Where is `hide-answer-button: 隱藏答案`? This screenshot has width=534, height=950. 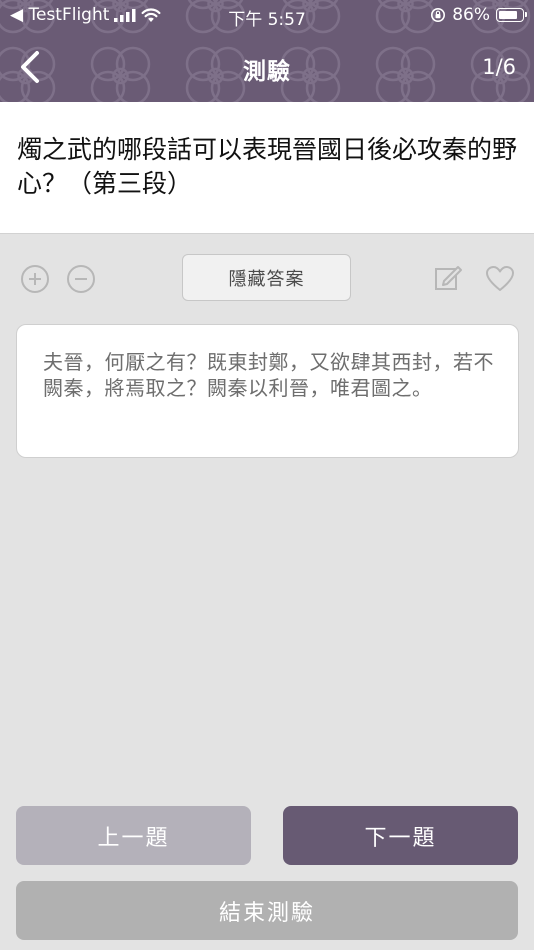
hide-answer-button: 隱藏答案 is located at coordinates (266, 277).